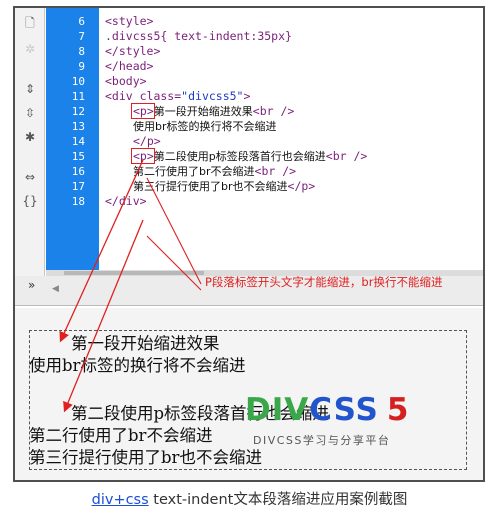  What do you see at coordinates (78, 96) in the screenshot?
I see `line-number: 11` at bounding box center [78, 96].